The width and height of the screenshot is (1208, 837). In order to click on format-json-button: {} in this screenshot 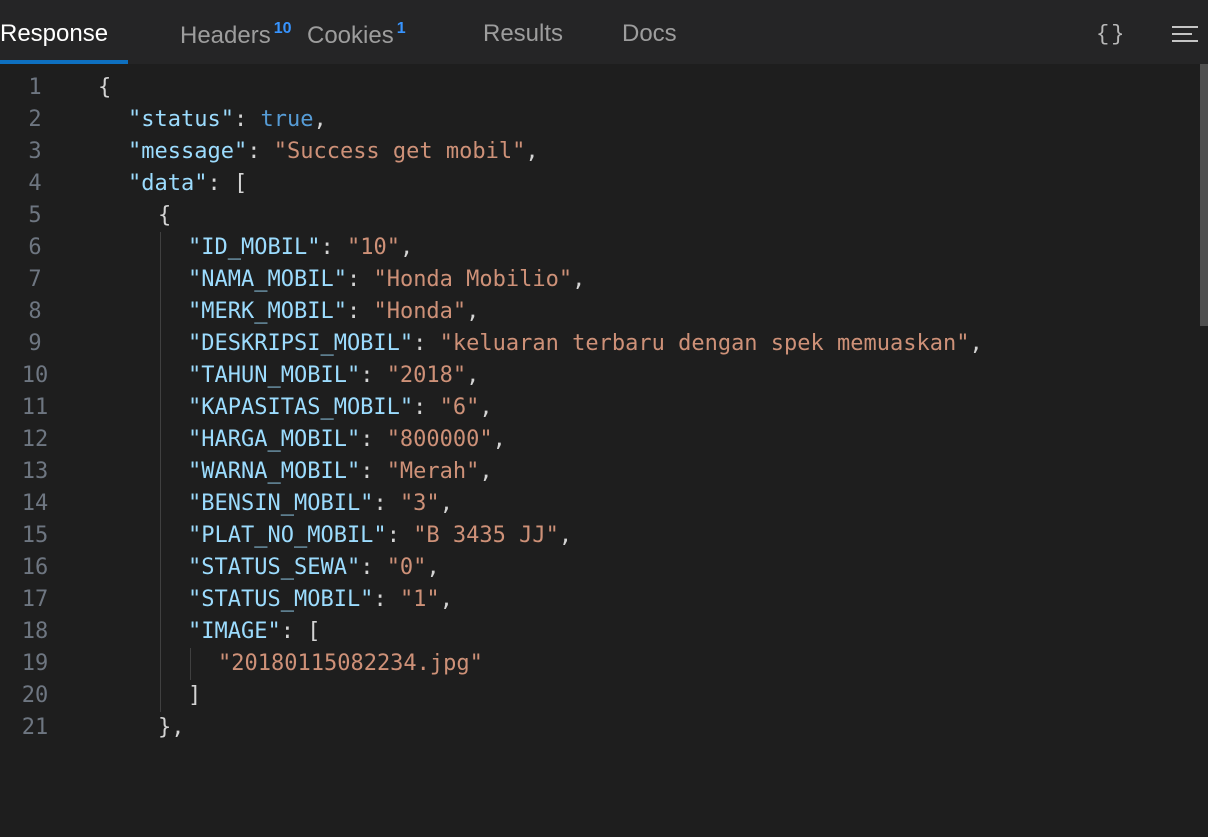, I will do `click(1111, 34)`.